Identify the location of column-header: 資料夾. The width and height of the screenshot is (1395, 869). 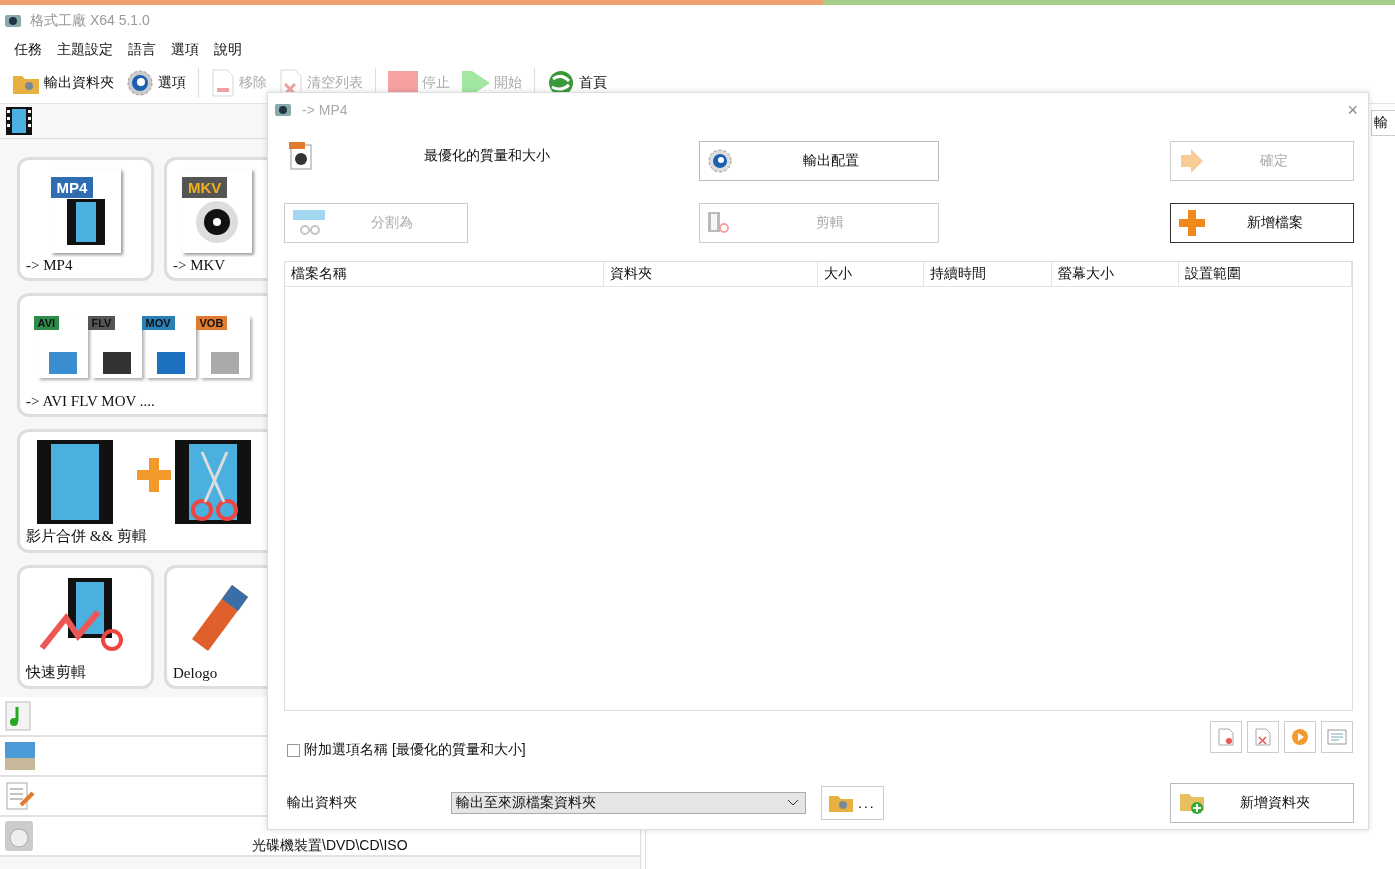
(711, 274).